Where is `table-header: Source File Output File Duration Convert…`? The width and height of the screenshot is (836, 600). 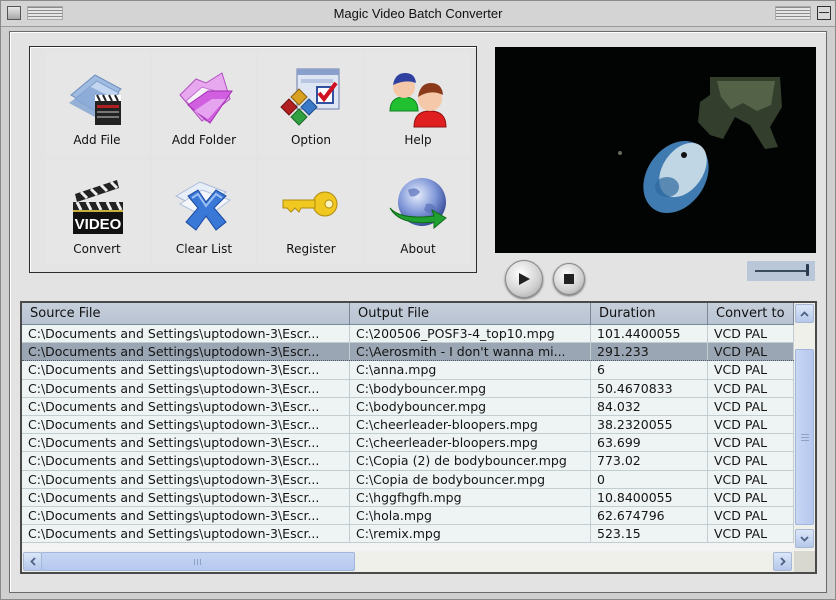
table-header: Source File Output File Duration Convert… is located at coordinates (408, 314).